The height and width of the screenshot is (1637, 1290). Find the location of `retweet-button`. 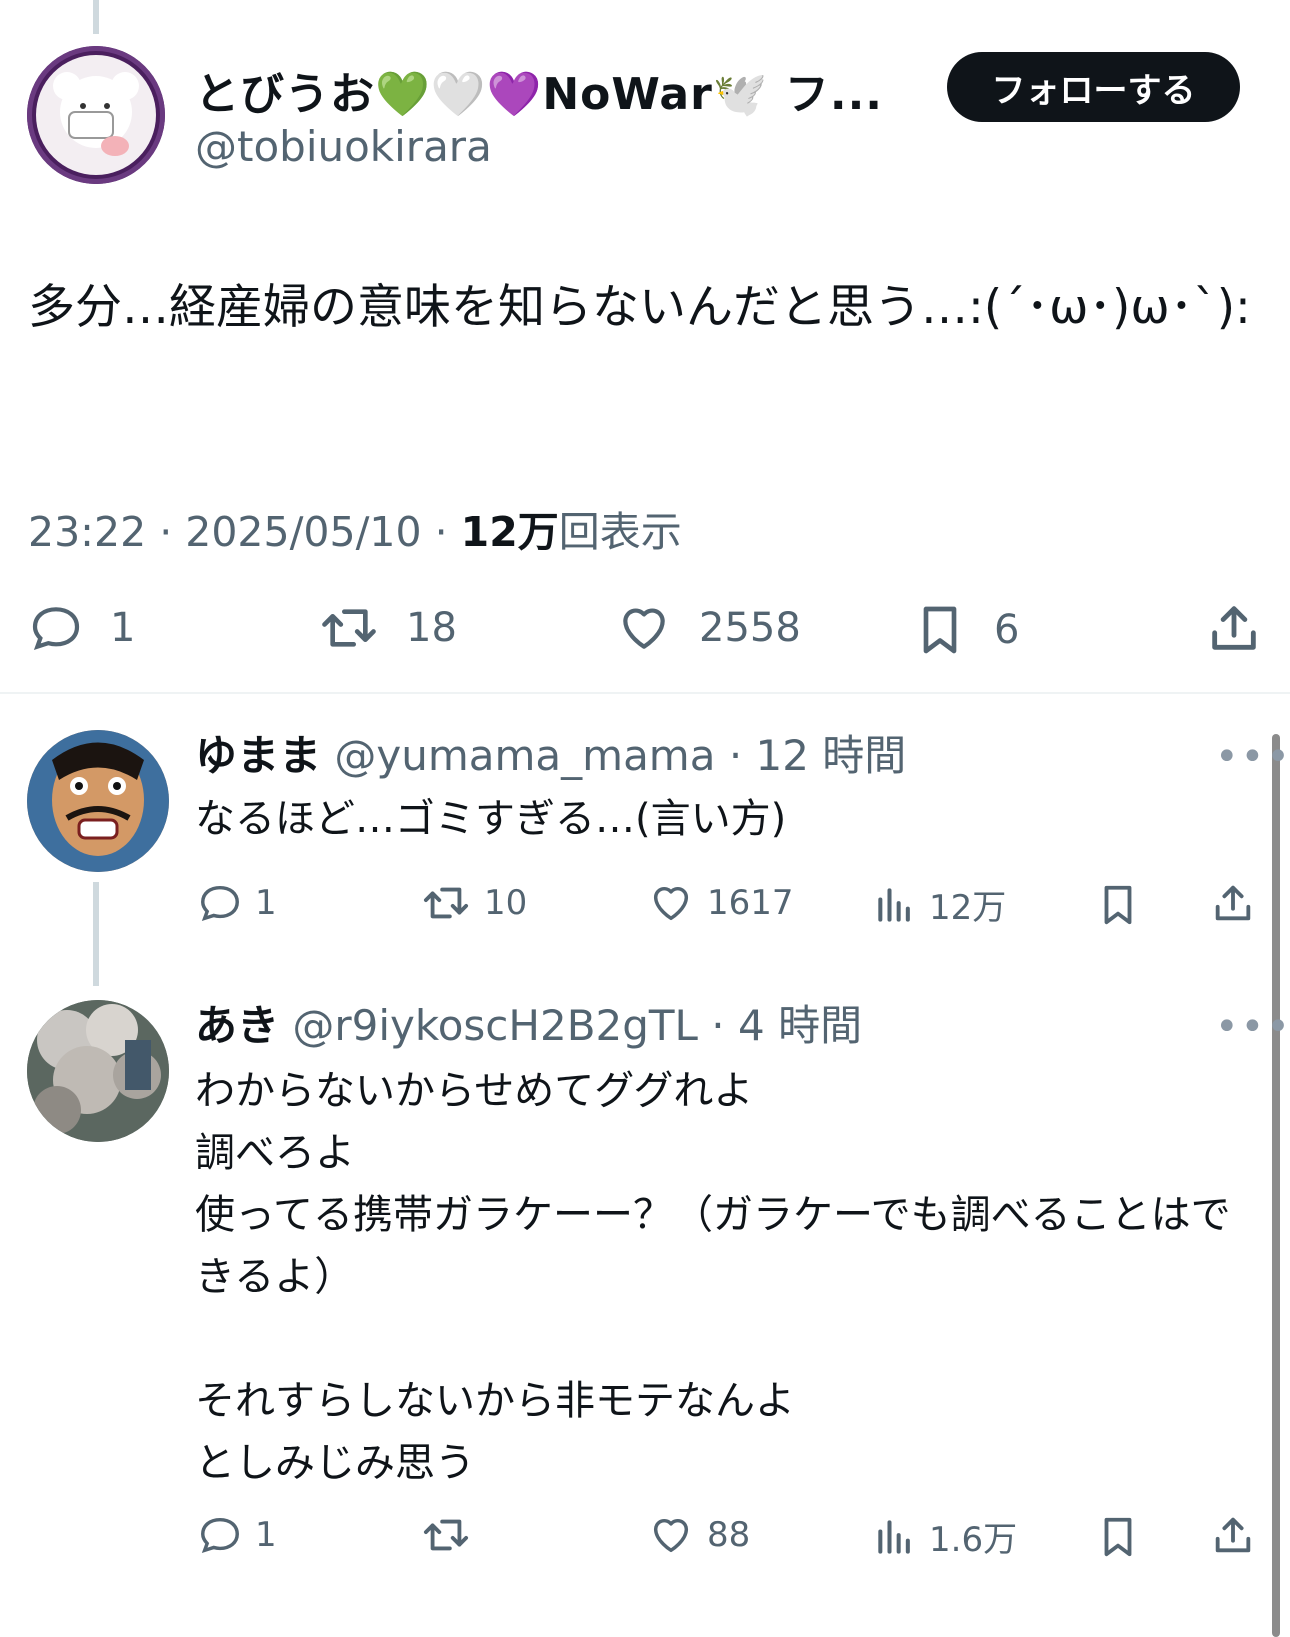

retweet-button is located at coordinates (452, 1535).